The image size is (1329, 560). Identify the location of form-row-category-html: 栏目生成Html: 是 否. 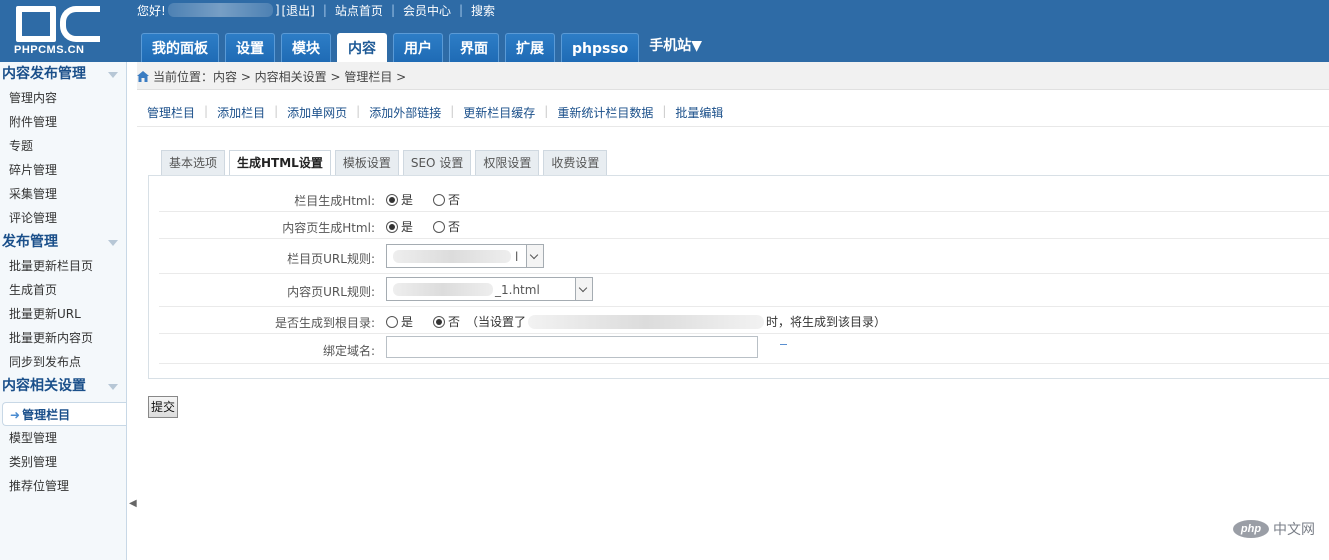
(744, 198).